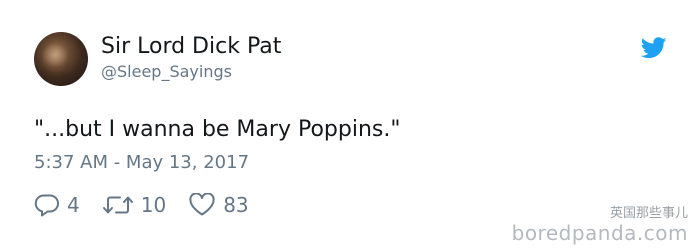 The height and width of the screenshot is (248, 700). What do you see at coordinates (217, 129) in the screenshot?
I see `tweet-text: "...but I wanna be Mary Poppins."` at bounding box center [217, 129].